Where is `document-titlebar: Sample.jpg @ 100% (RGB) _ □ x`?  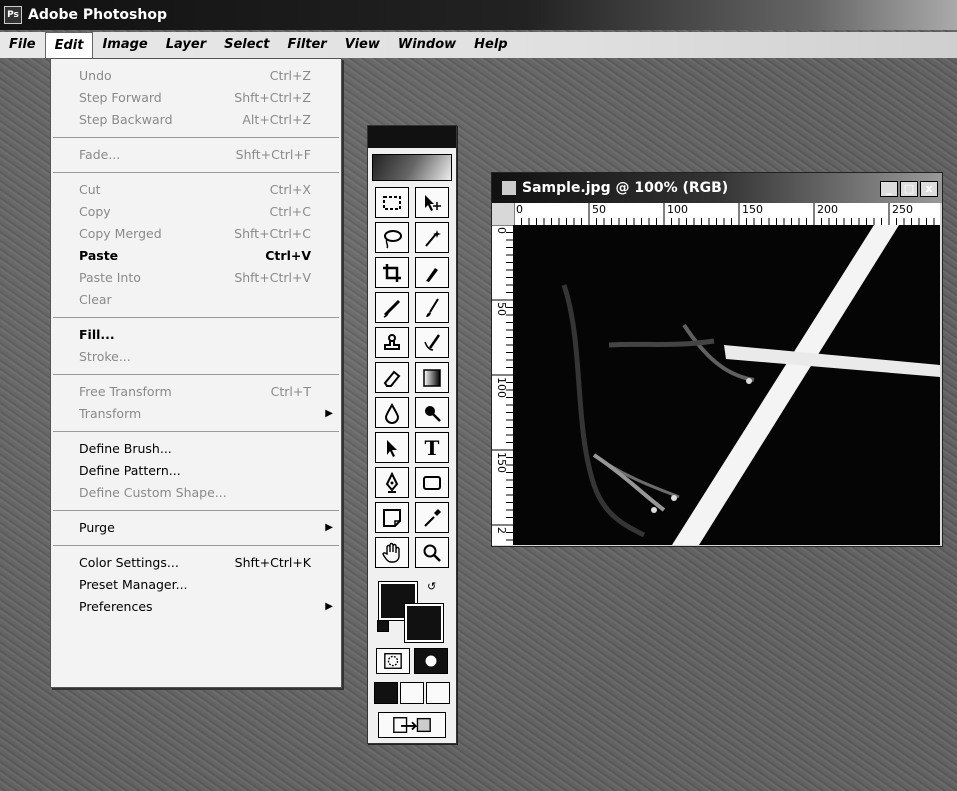
document-titlebar: Sample.jpg @ 100% (RGB) _ □ x is located at coordinates (717, 188).